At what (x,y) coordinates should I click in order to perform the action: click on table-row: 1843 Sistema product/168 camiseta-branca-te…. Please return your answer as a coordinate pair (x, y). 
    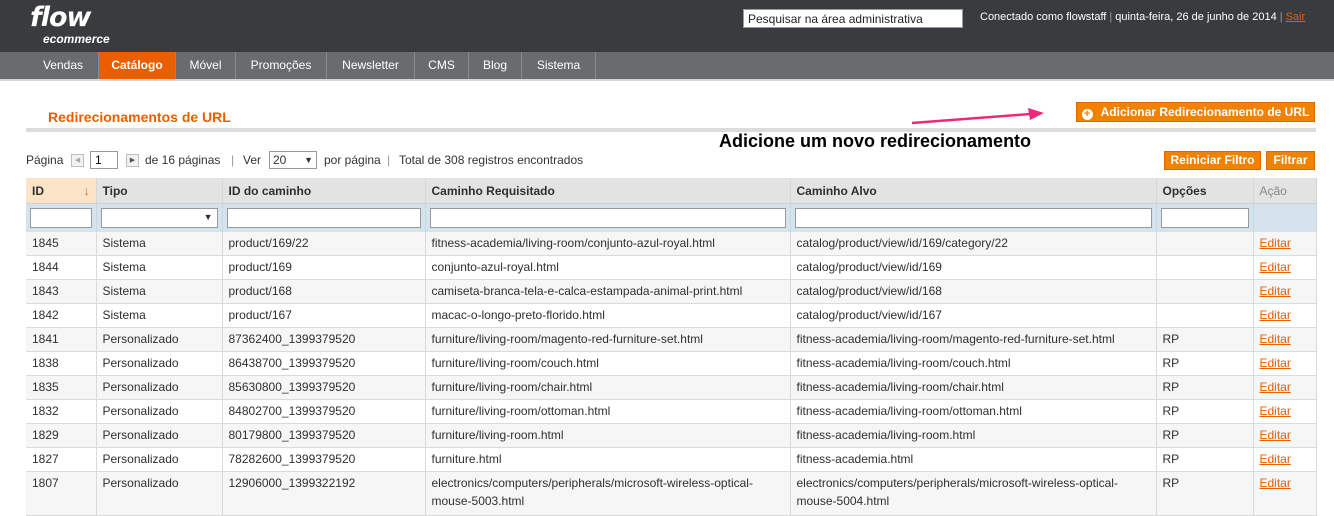
    Looking at the image, I should click on (671, 291).